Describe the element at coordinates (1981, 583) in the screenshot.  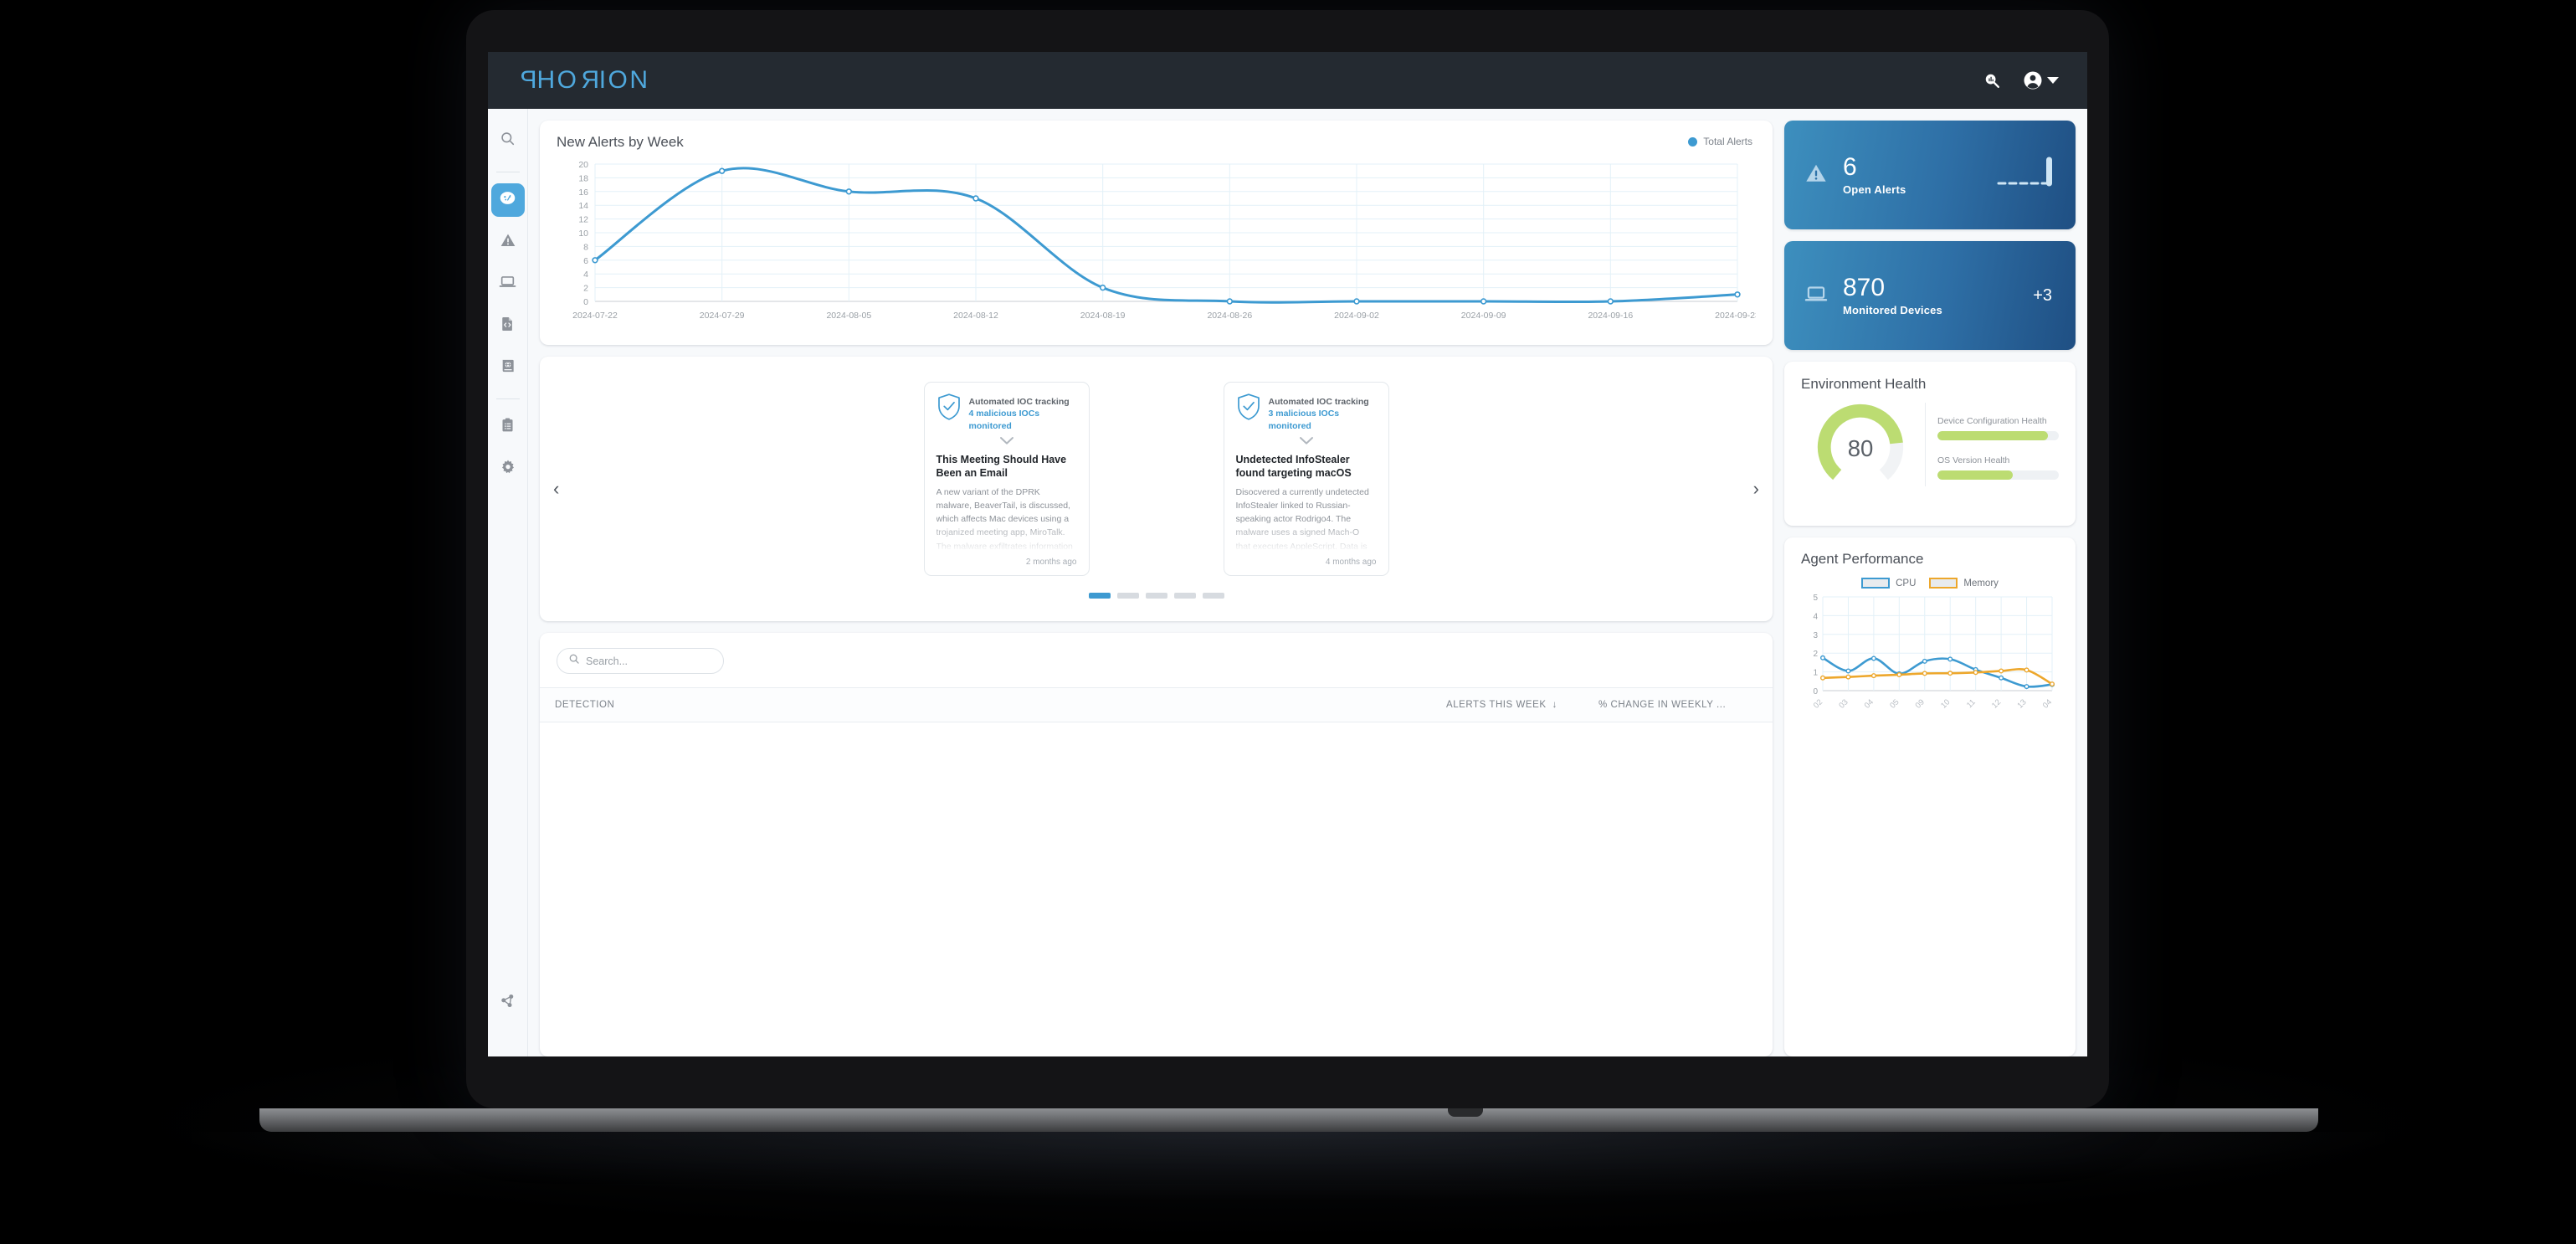
I see `legend-label-memory: Memory` at that location.